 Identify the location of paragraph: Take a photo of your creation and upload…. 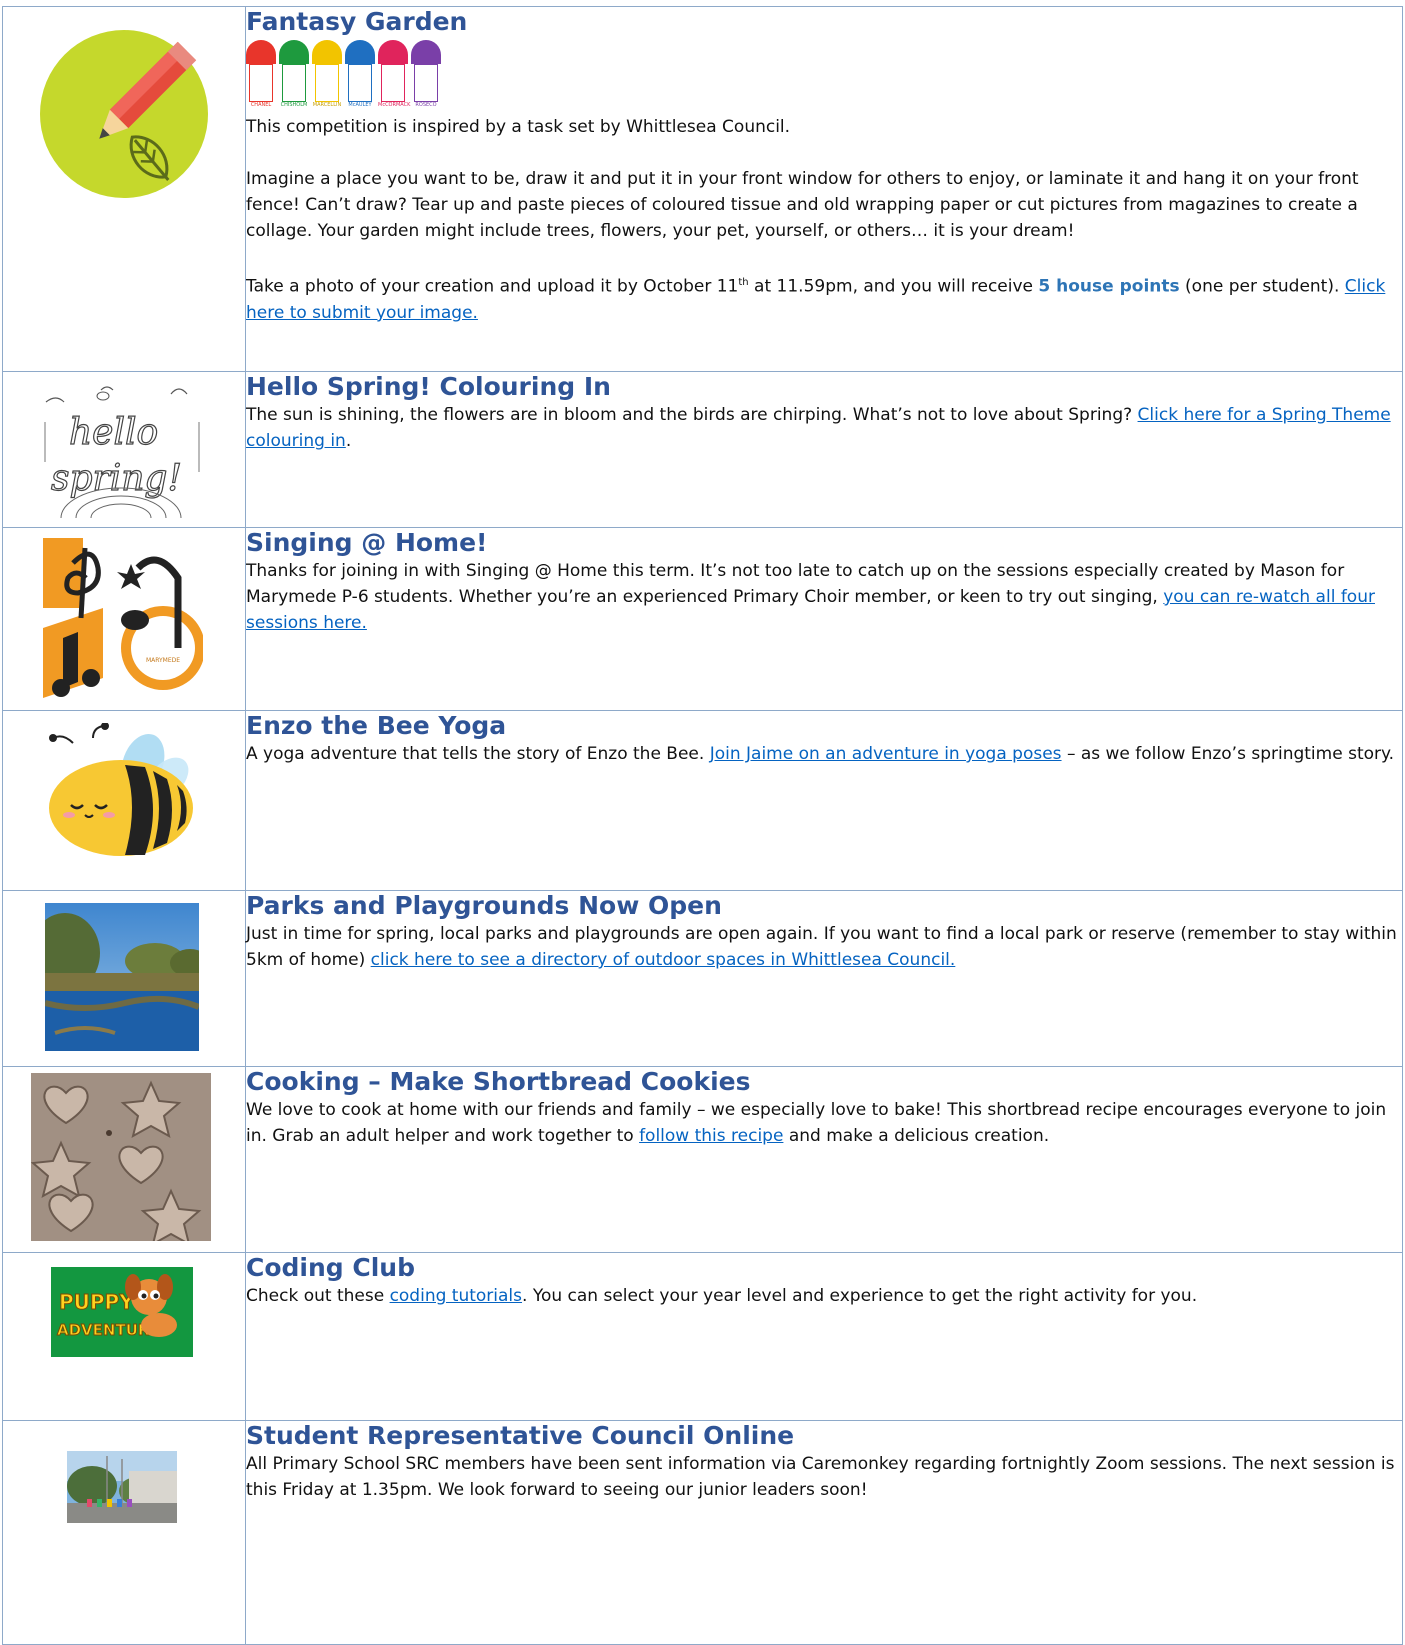
(824, 298).